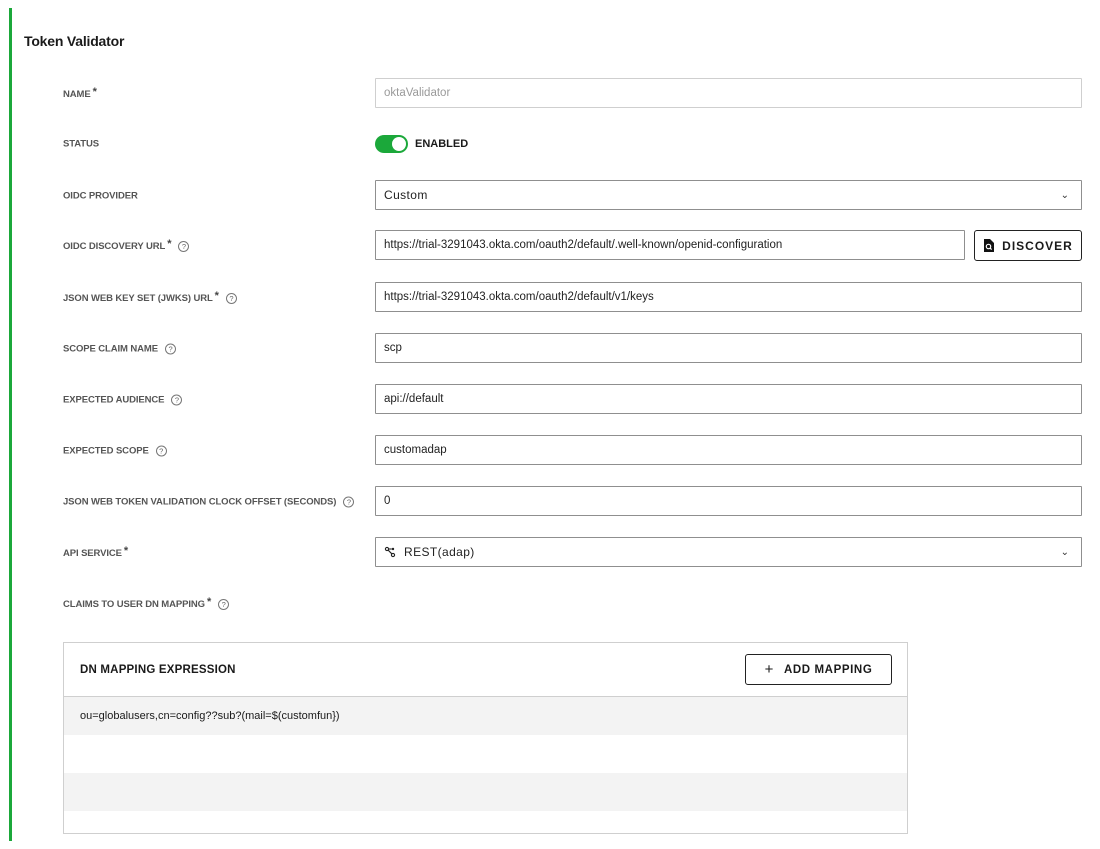 This screenshot has width=1100, height=849. Describe the element at coordinates (106, 451) in the screenshot. I see `expected-scope-label-text: EXPECTED SCOPE` at that location.